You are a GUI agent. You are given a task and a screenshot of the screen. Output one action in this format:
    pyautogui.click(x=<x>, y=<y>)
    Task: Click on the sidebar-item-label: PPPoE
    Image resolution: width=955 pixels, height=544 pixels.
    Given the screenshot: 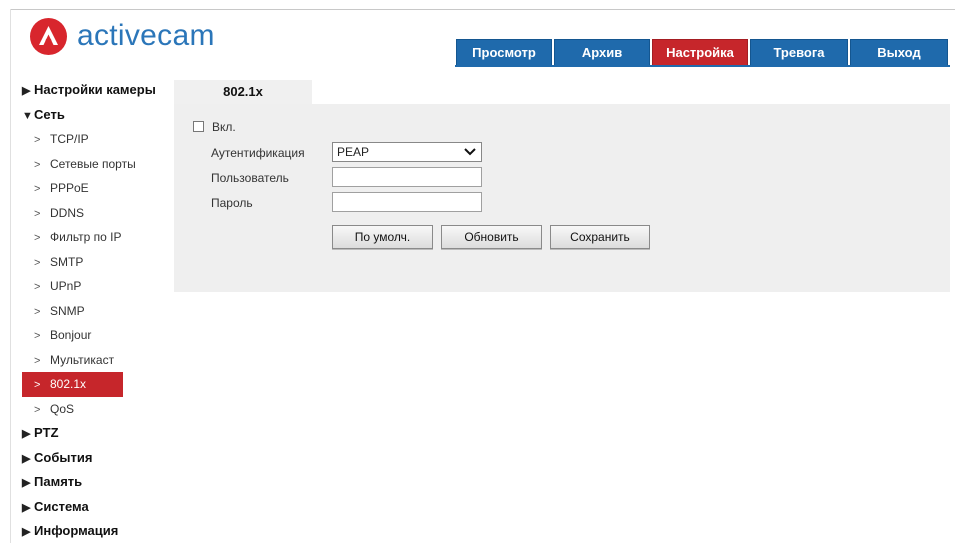 What is the action you would take?
    pyautogui.click(x=69, y=188)
    